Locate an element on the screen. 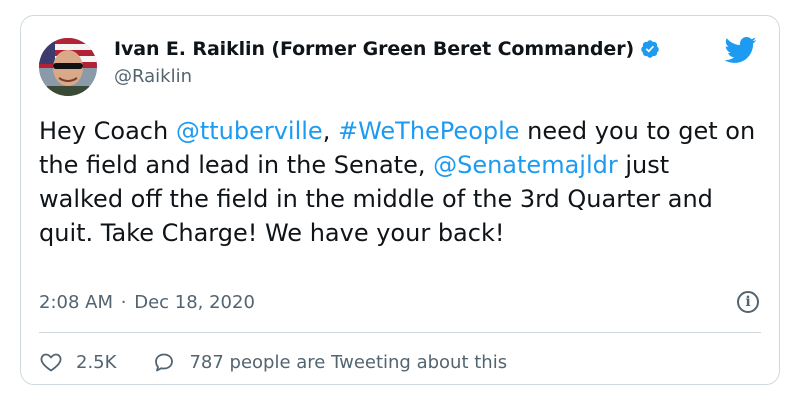  tweet-date: Dec 18, 2020 is located at coordinates (194, 302).